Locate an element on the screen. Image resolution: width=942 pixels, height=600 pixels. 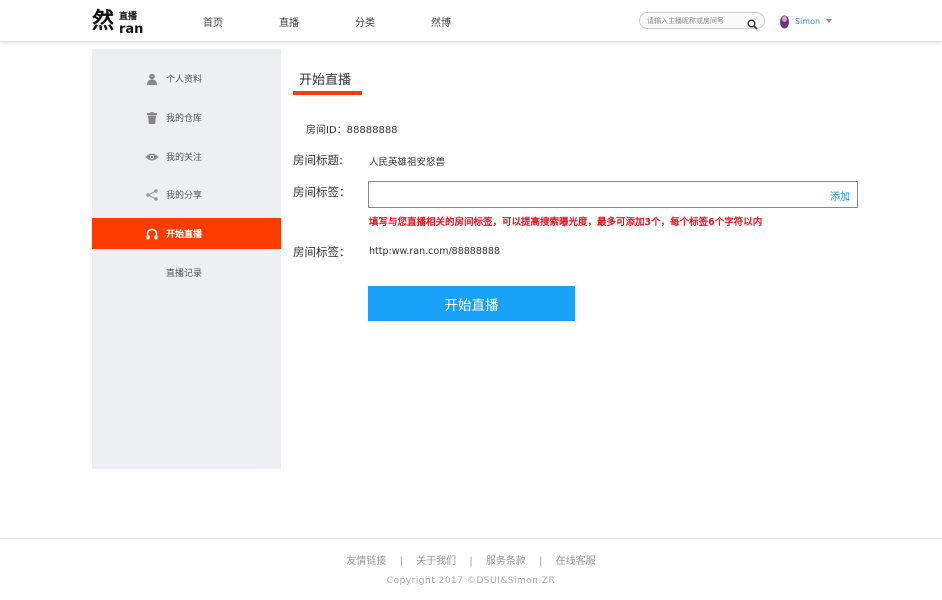
headphones-icon is located at coordinates (152, 234).